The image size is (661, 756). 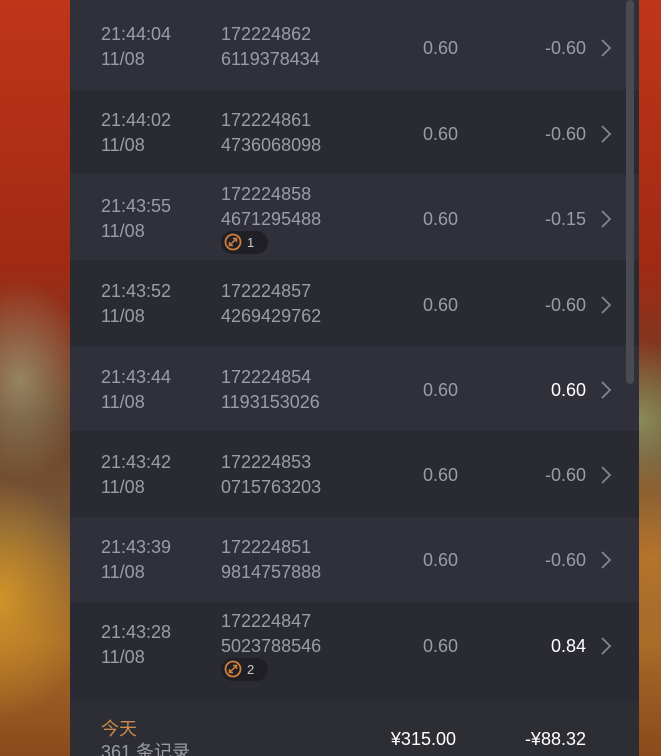 I want to click on row-id-cell: 172224862 6119378434, so click(x=270, y=47).